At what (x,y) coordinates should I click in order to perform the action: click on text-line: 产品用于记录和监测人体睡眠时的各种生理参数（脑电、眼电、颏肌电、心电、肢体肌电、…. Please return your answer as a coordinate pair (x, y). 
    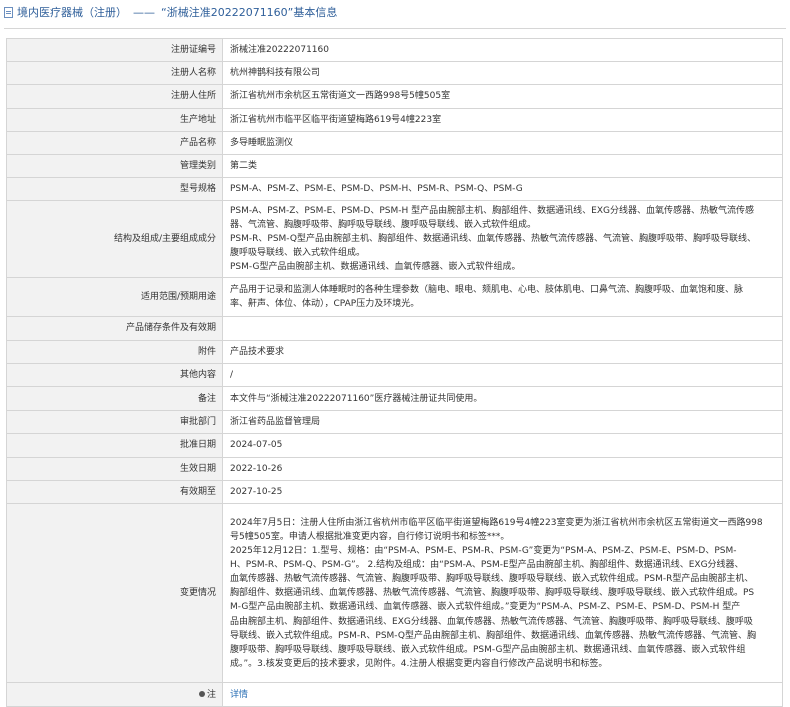
    Looking at the image, I should click on (487, 290).